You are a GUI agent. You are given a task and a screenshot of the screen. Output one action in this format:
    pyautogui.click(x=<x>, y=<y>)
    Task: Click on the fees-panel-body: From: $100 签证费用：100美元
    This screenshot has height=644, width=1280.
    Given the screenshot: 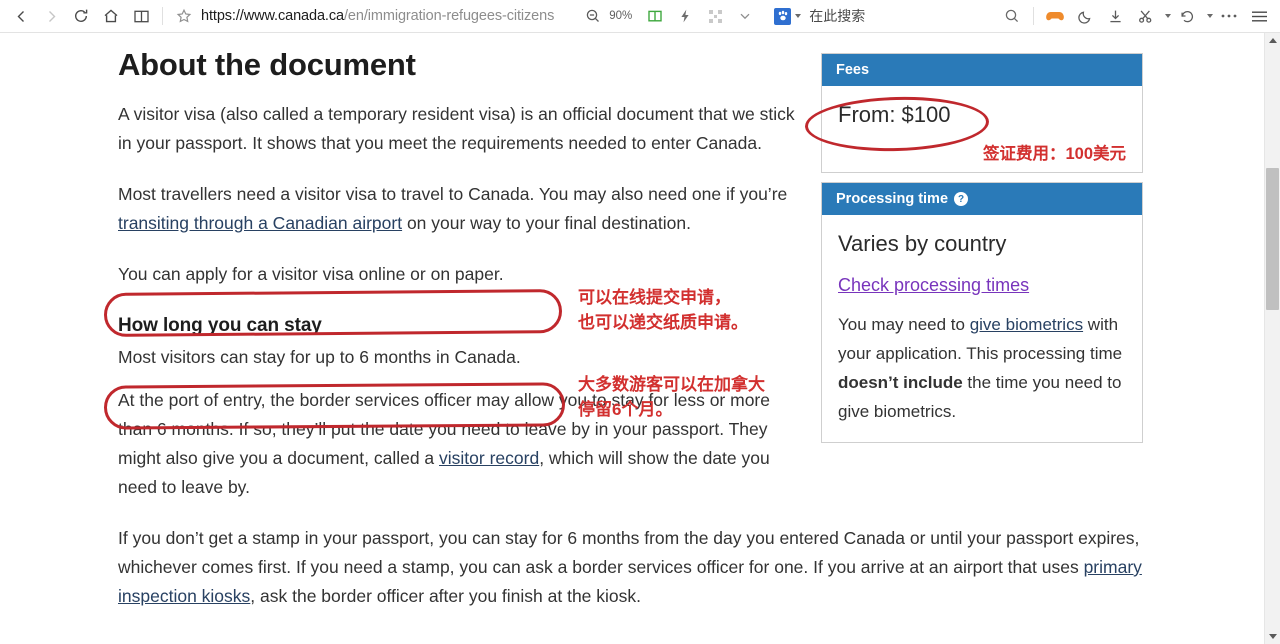 What is the action you would take?
    pyautogui.click(x=982, y=129)
    